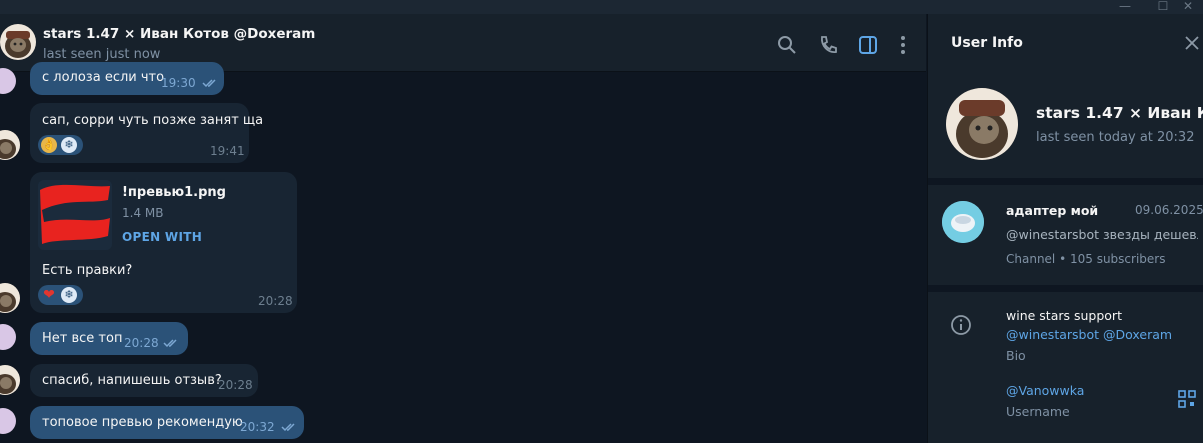 This screenshot has width=1203, height=443. I want to click on channel-avatar, so click(963, 222).